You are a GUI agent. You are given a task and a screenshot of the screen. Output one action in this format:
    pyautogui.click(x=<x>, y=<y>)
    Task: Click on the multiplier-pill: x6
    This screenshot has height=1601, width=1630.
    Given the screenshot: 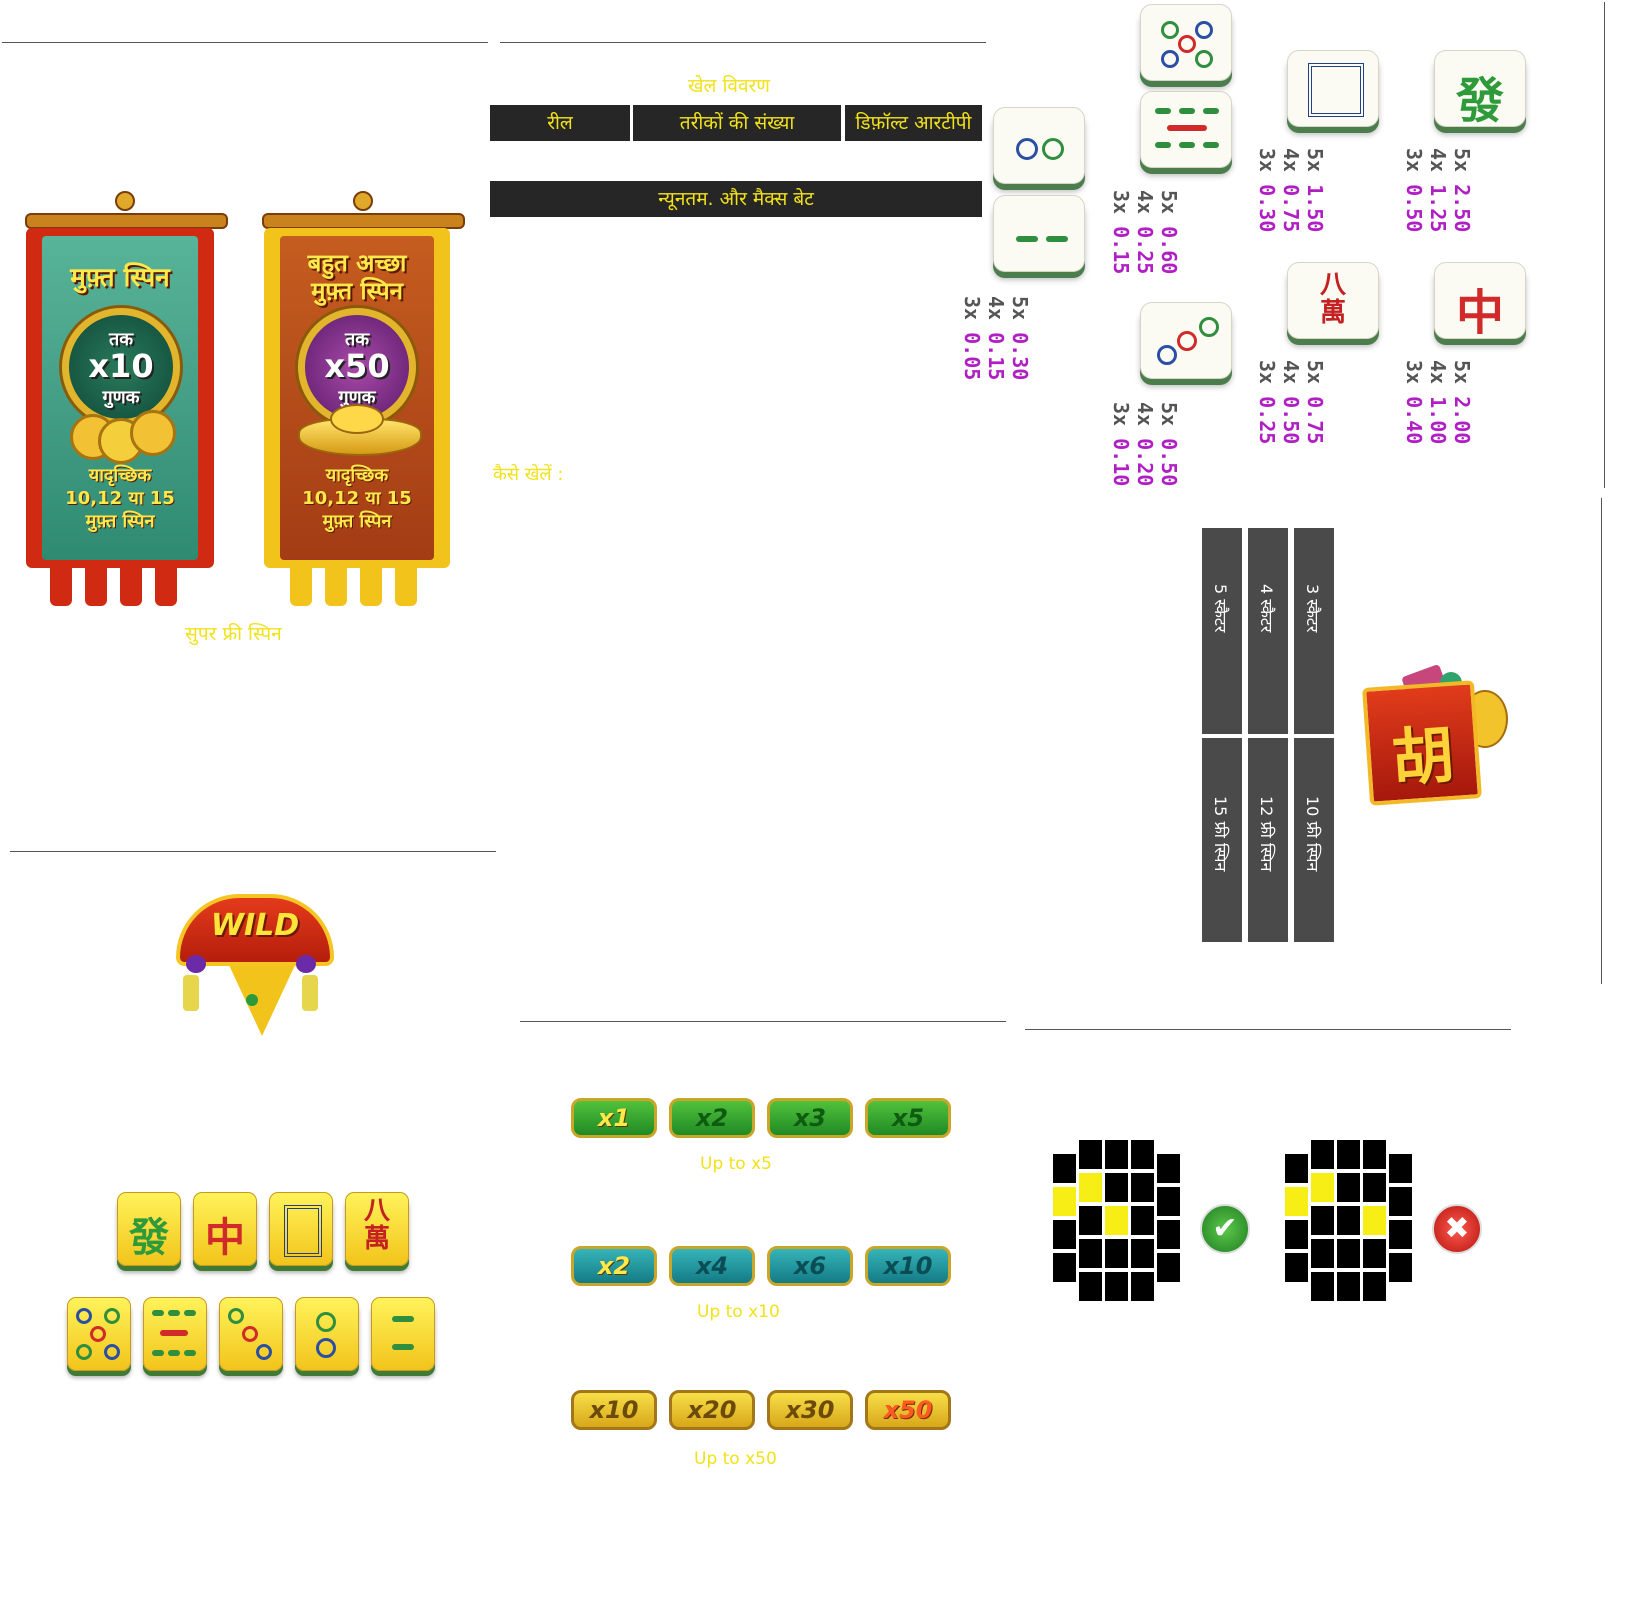 What is the action you would take?
    pyautogui.click(x=810, y=1266)
    